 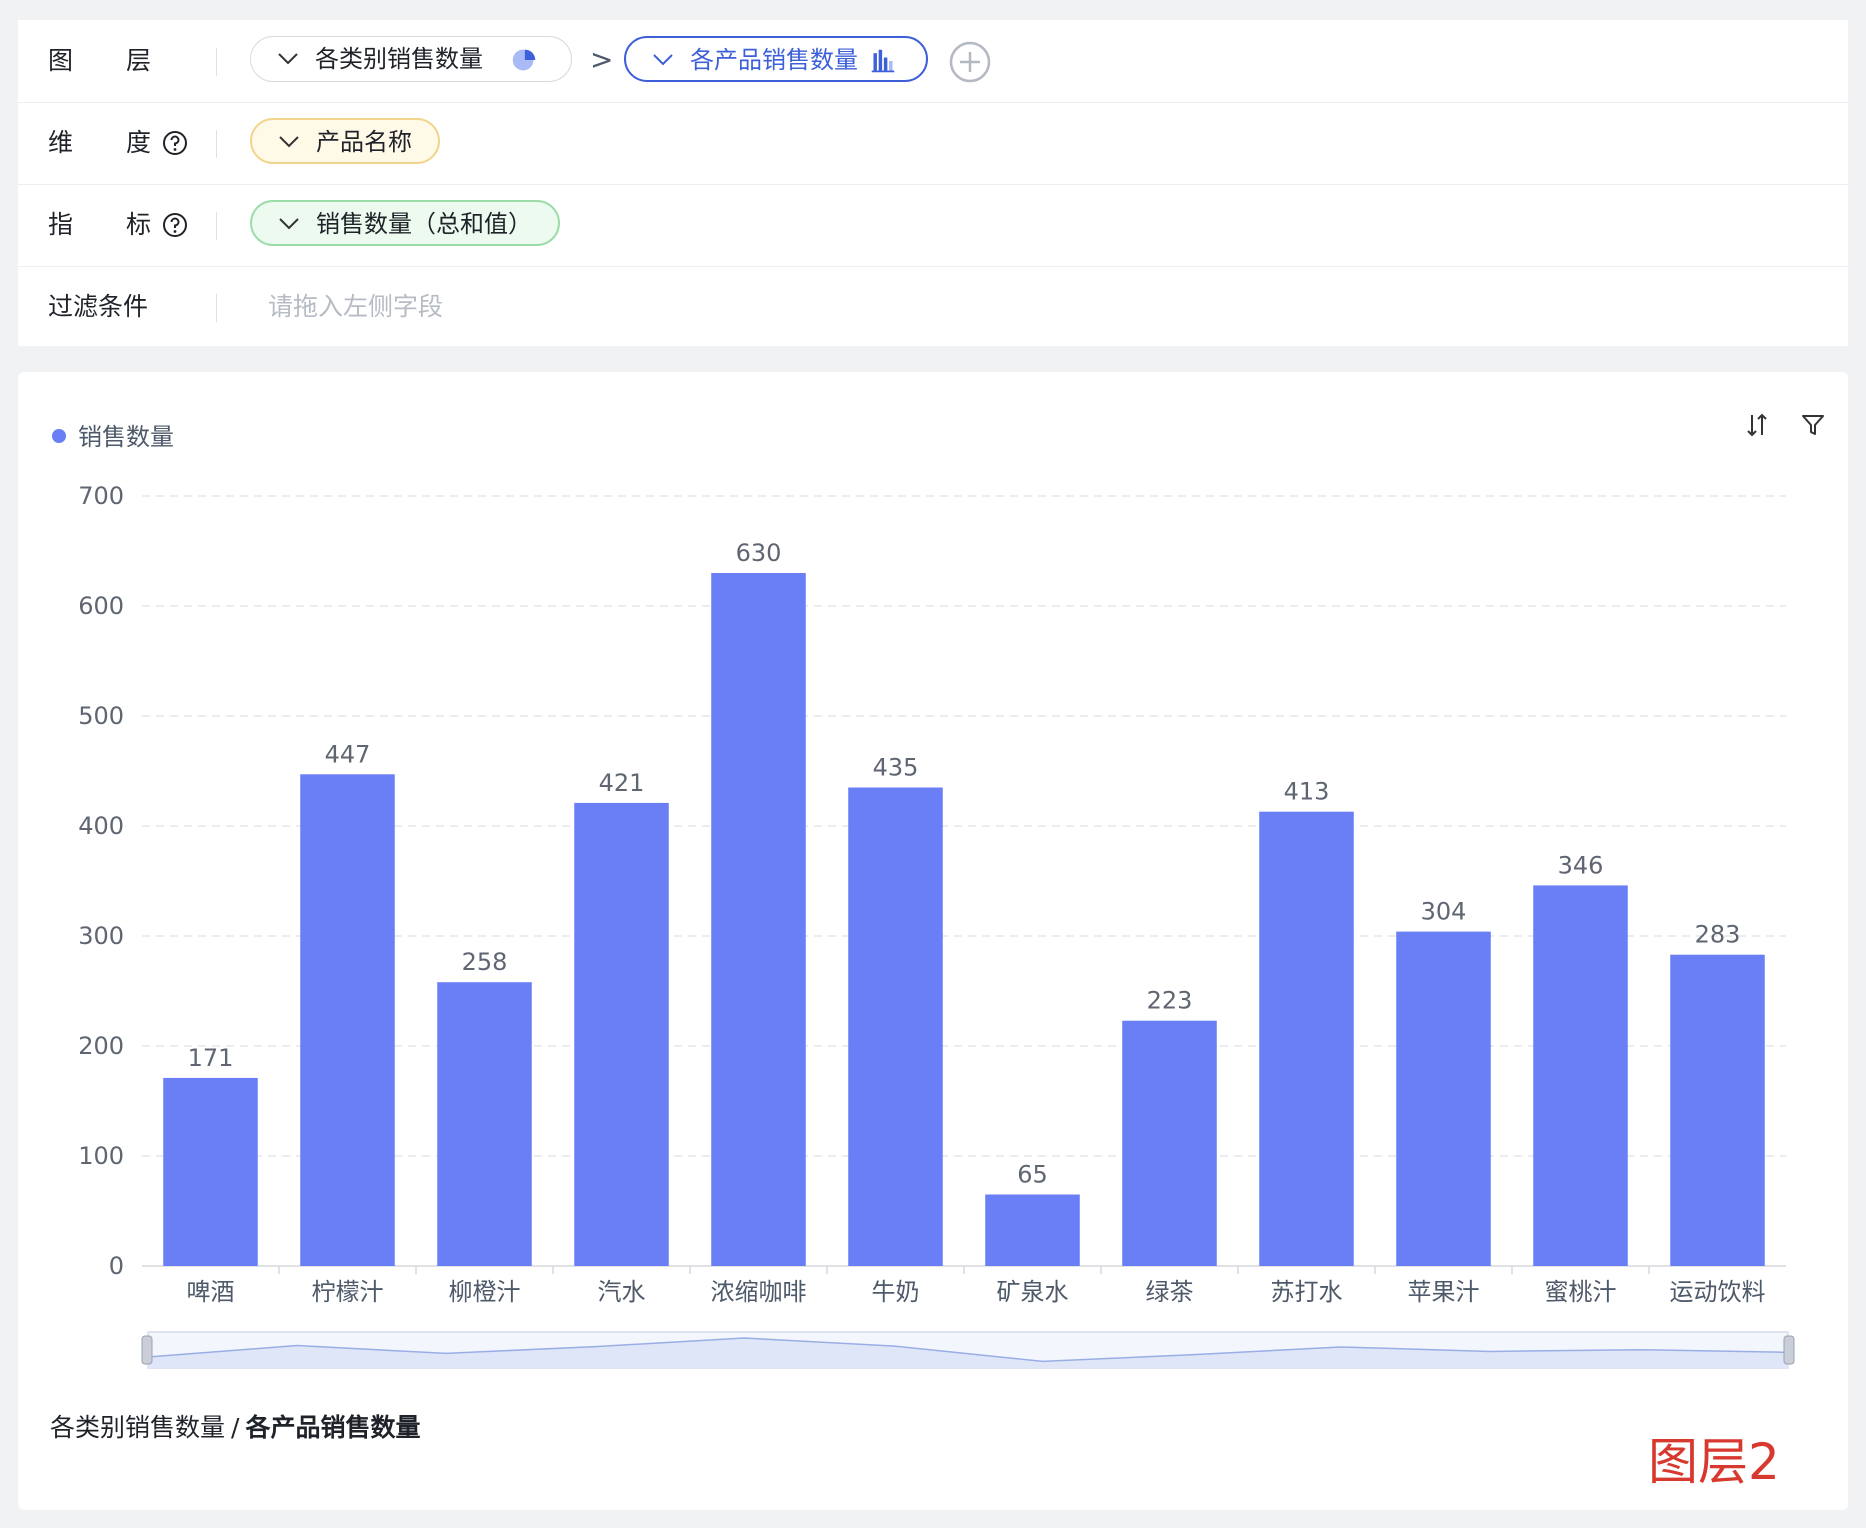 I want to click on data-label: 223, so click(x=1170, y=1001).